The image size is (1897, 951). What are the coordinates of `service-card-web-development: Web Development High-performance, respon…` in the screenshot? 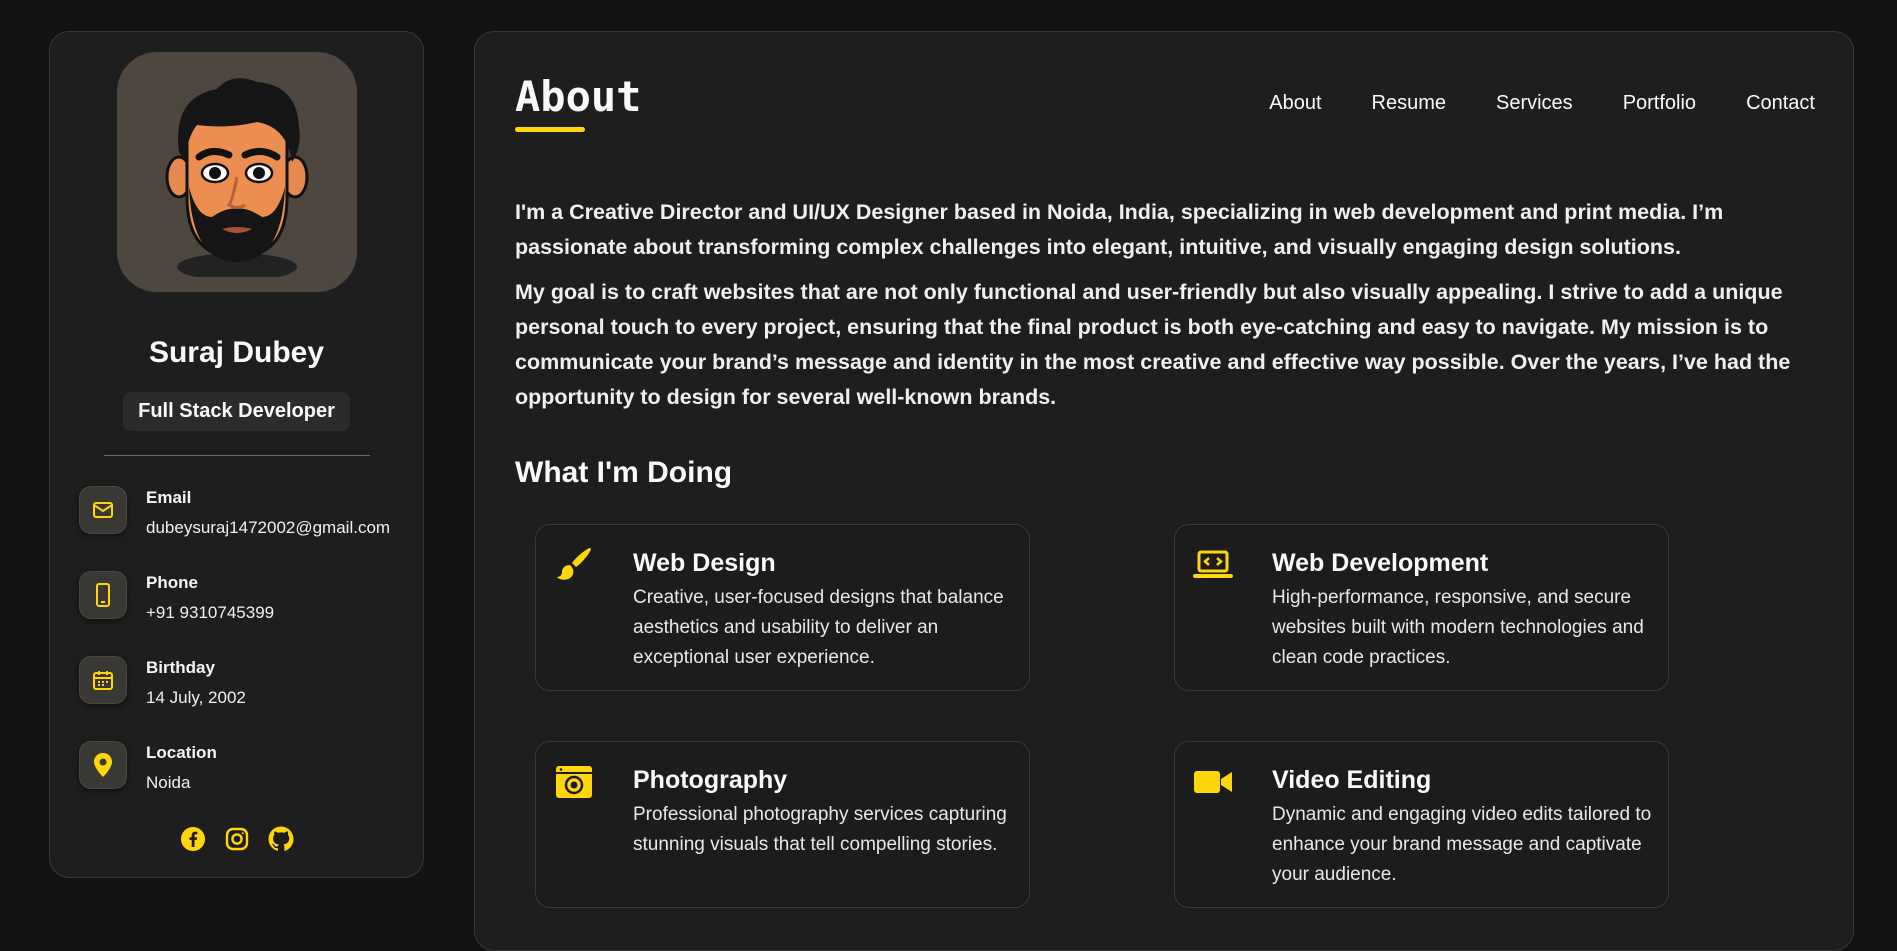 It's located at (1421, 607).